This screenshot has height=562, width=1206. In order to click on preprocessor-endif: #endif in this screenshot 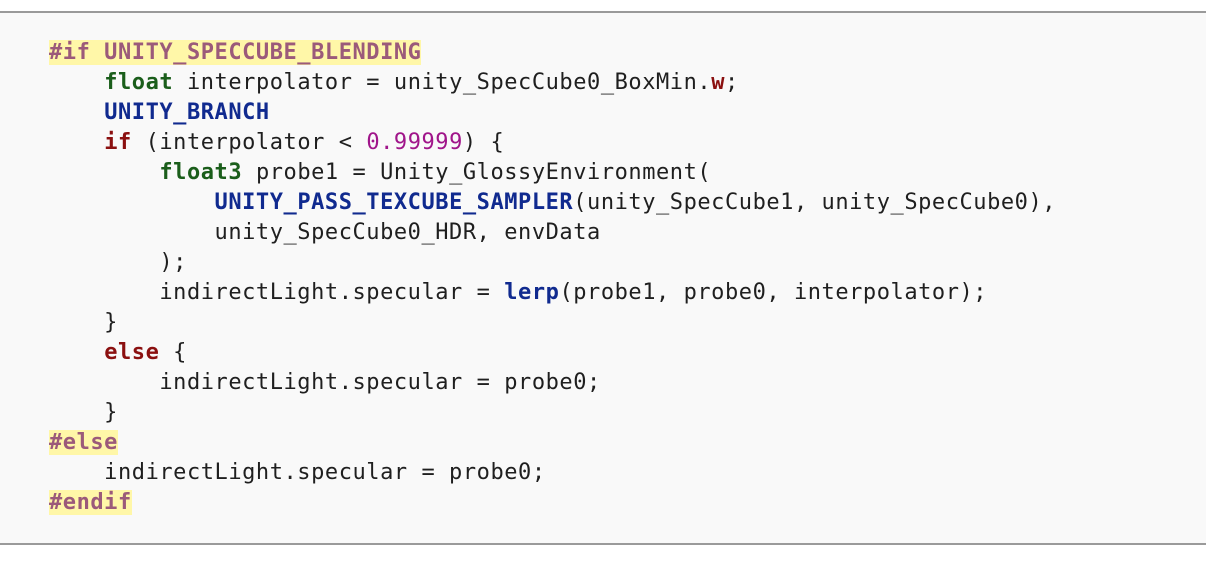, I will do `click(90, 502)`.